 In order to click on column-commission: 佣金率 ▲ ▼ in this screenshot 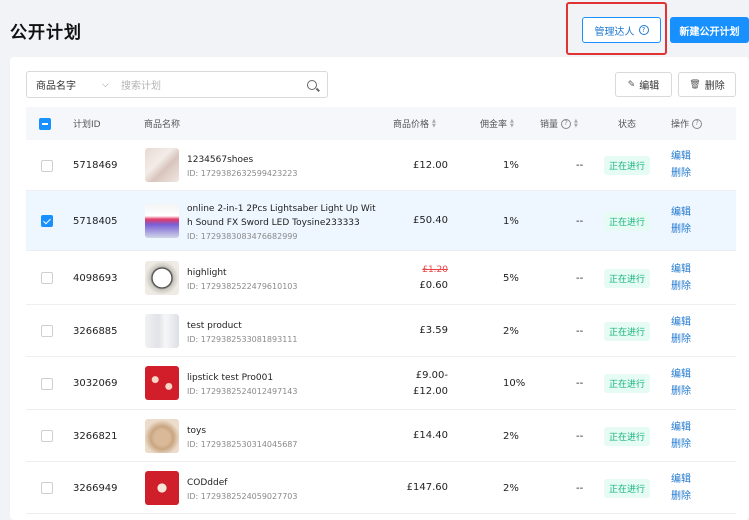, I will do `click(497, 123)`.